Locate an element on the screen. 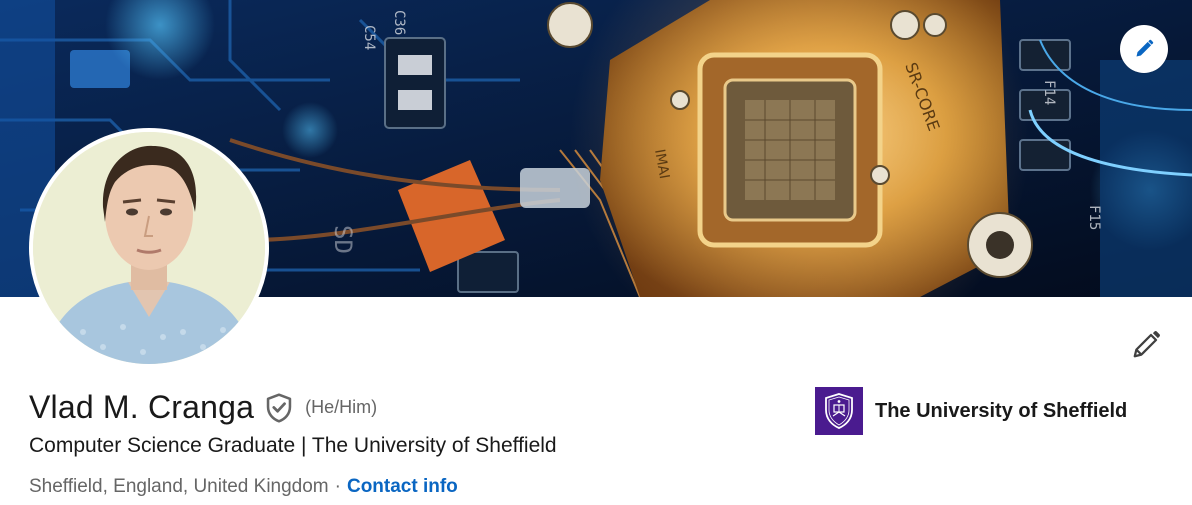  profile-photo is located at coordinates (149, 248).